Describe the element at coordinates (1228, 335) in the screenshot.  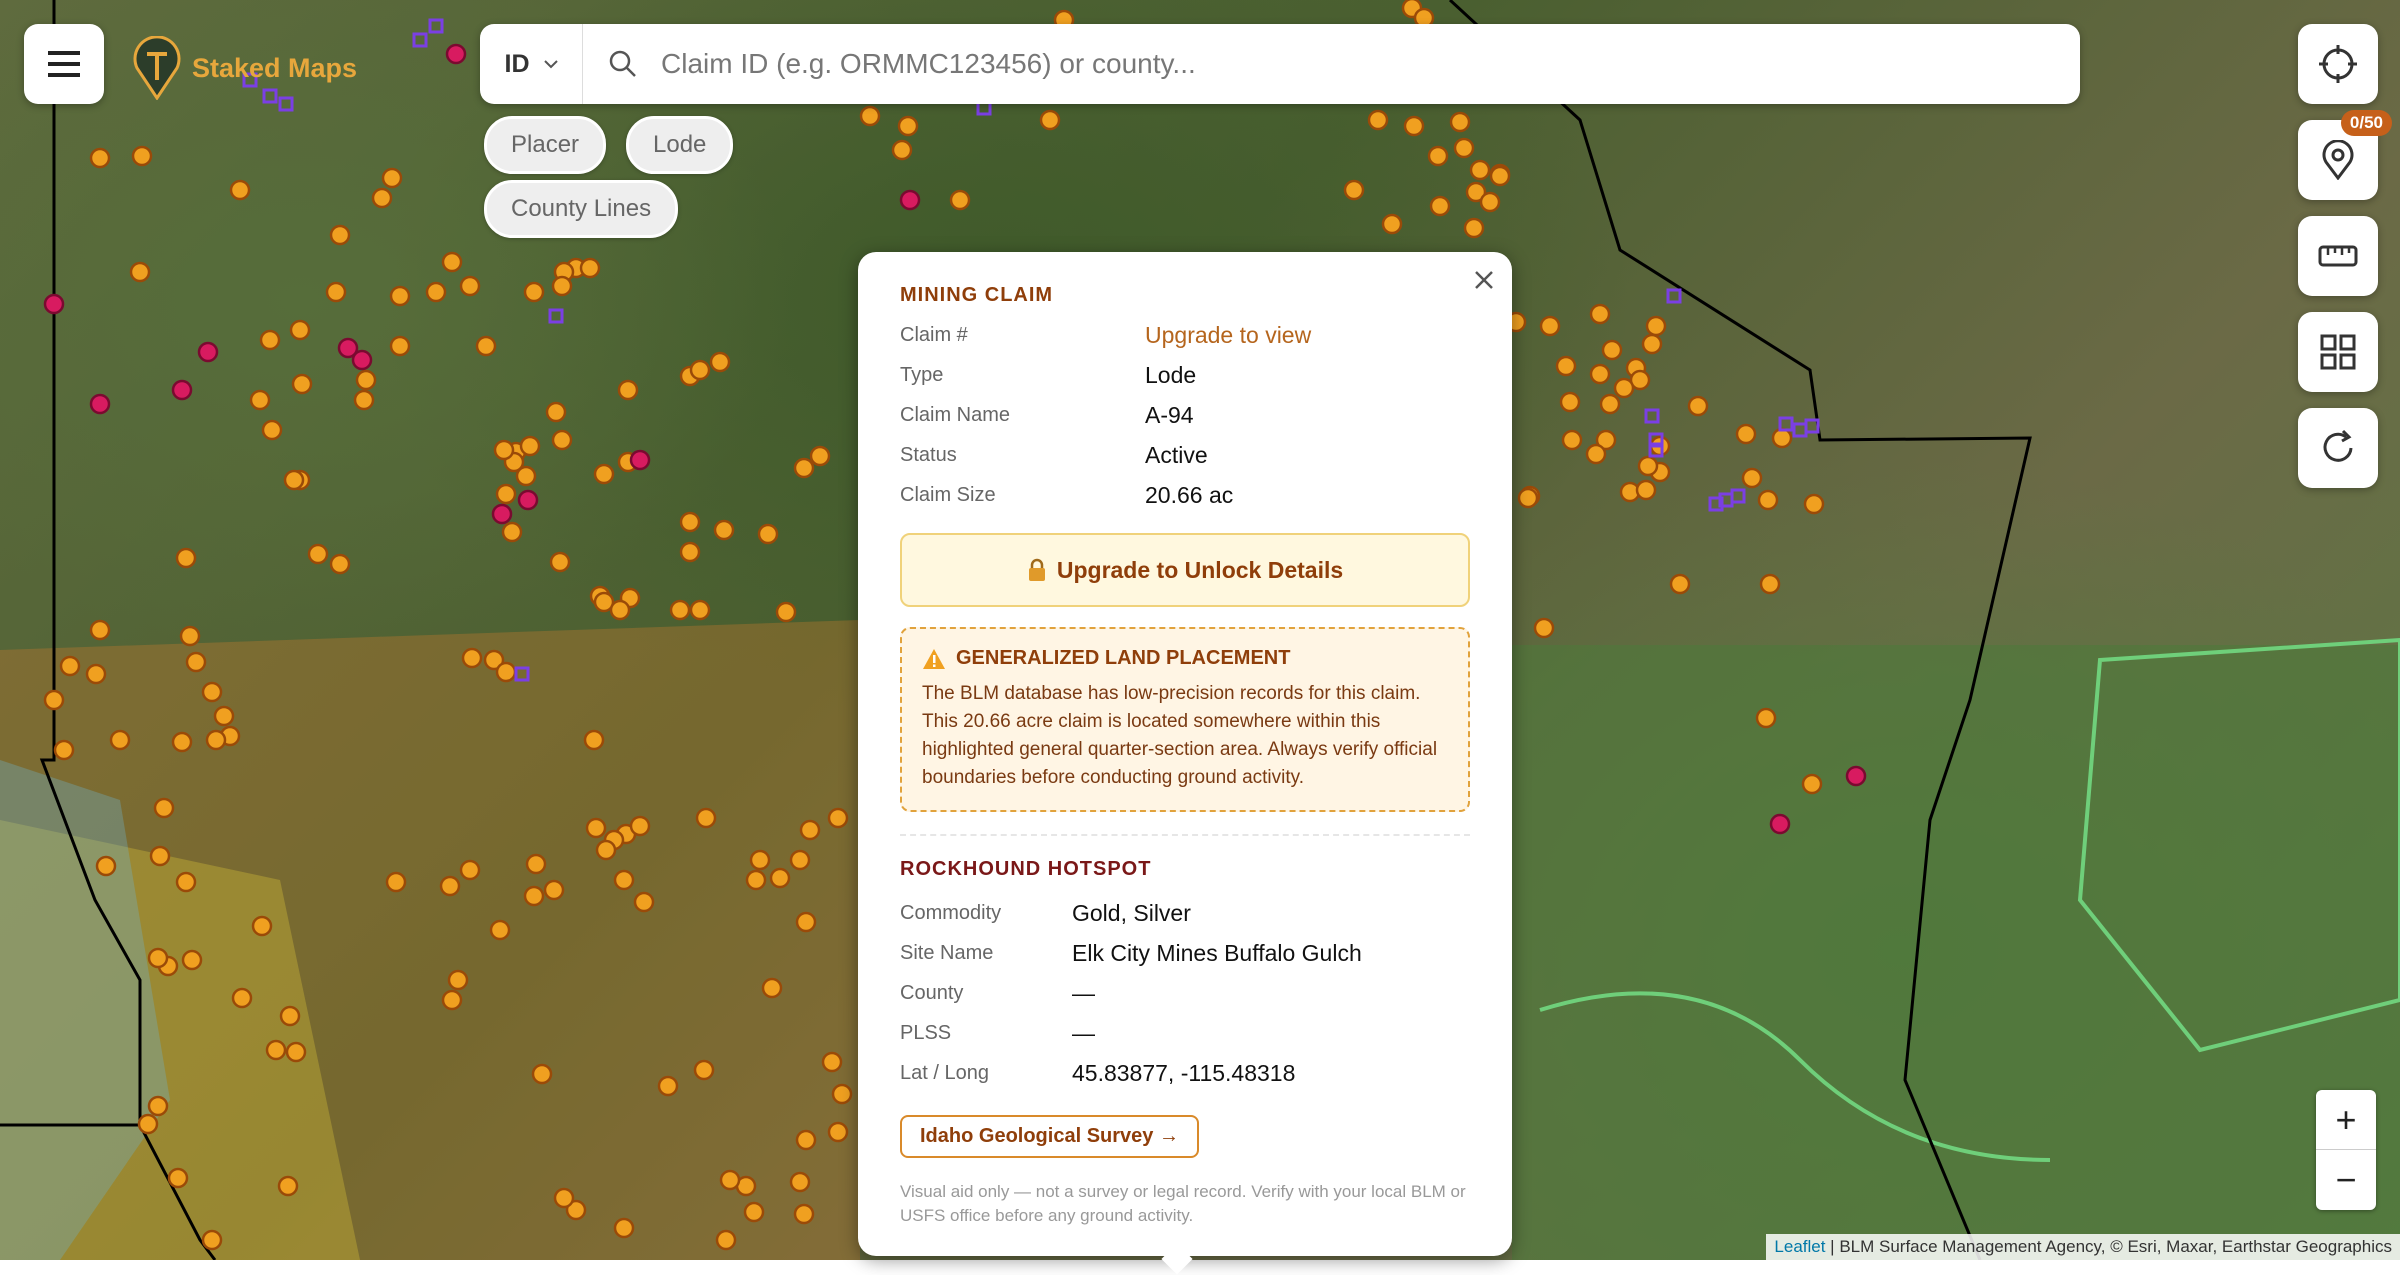
I see `claim-number-upgrade-link: Upgrade to view` at that location.